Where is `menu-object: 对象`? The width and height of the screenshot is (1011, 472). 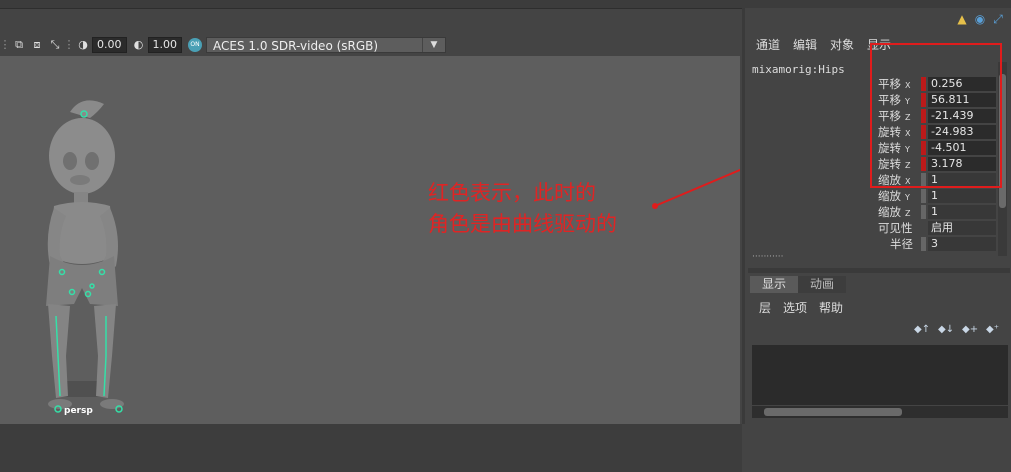
menu-object: 对象 is located at coordinates (842, 44).